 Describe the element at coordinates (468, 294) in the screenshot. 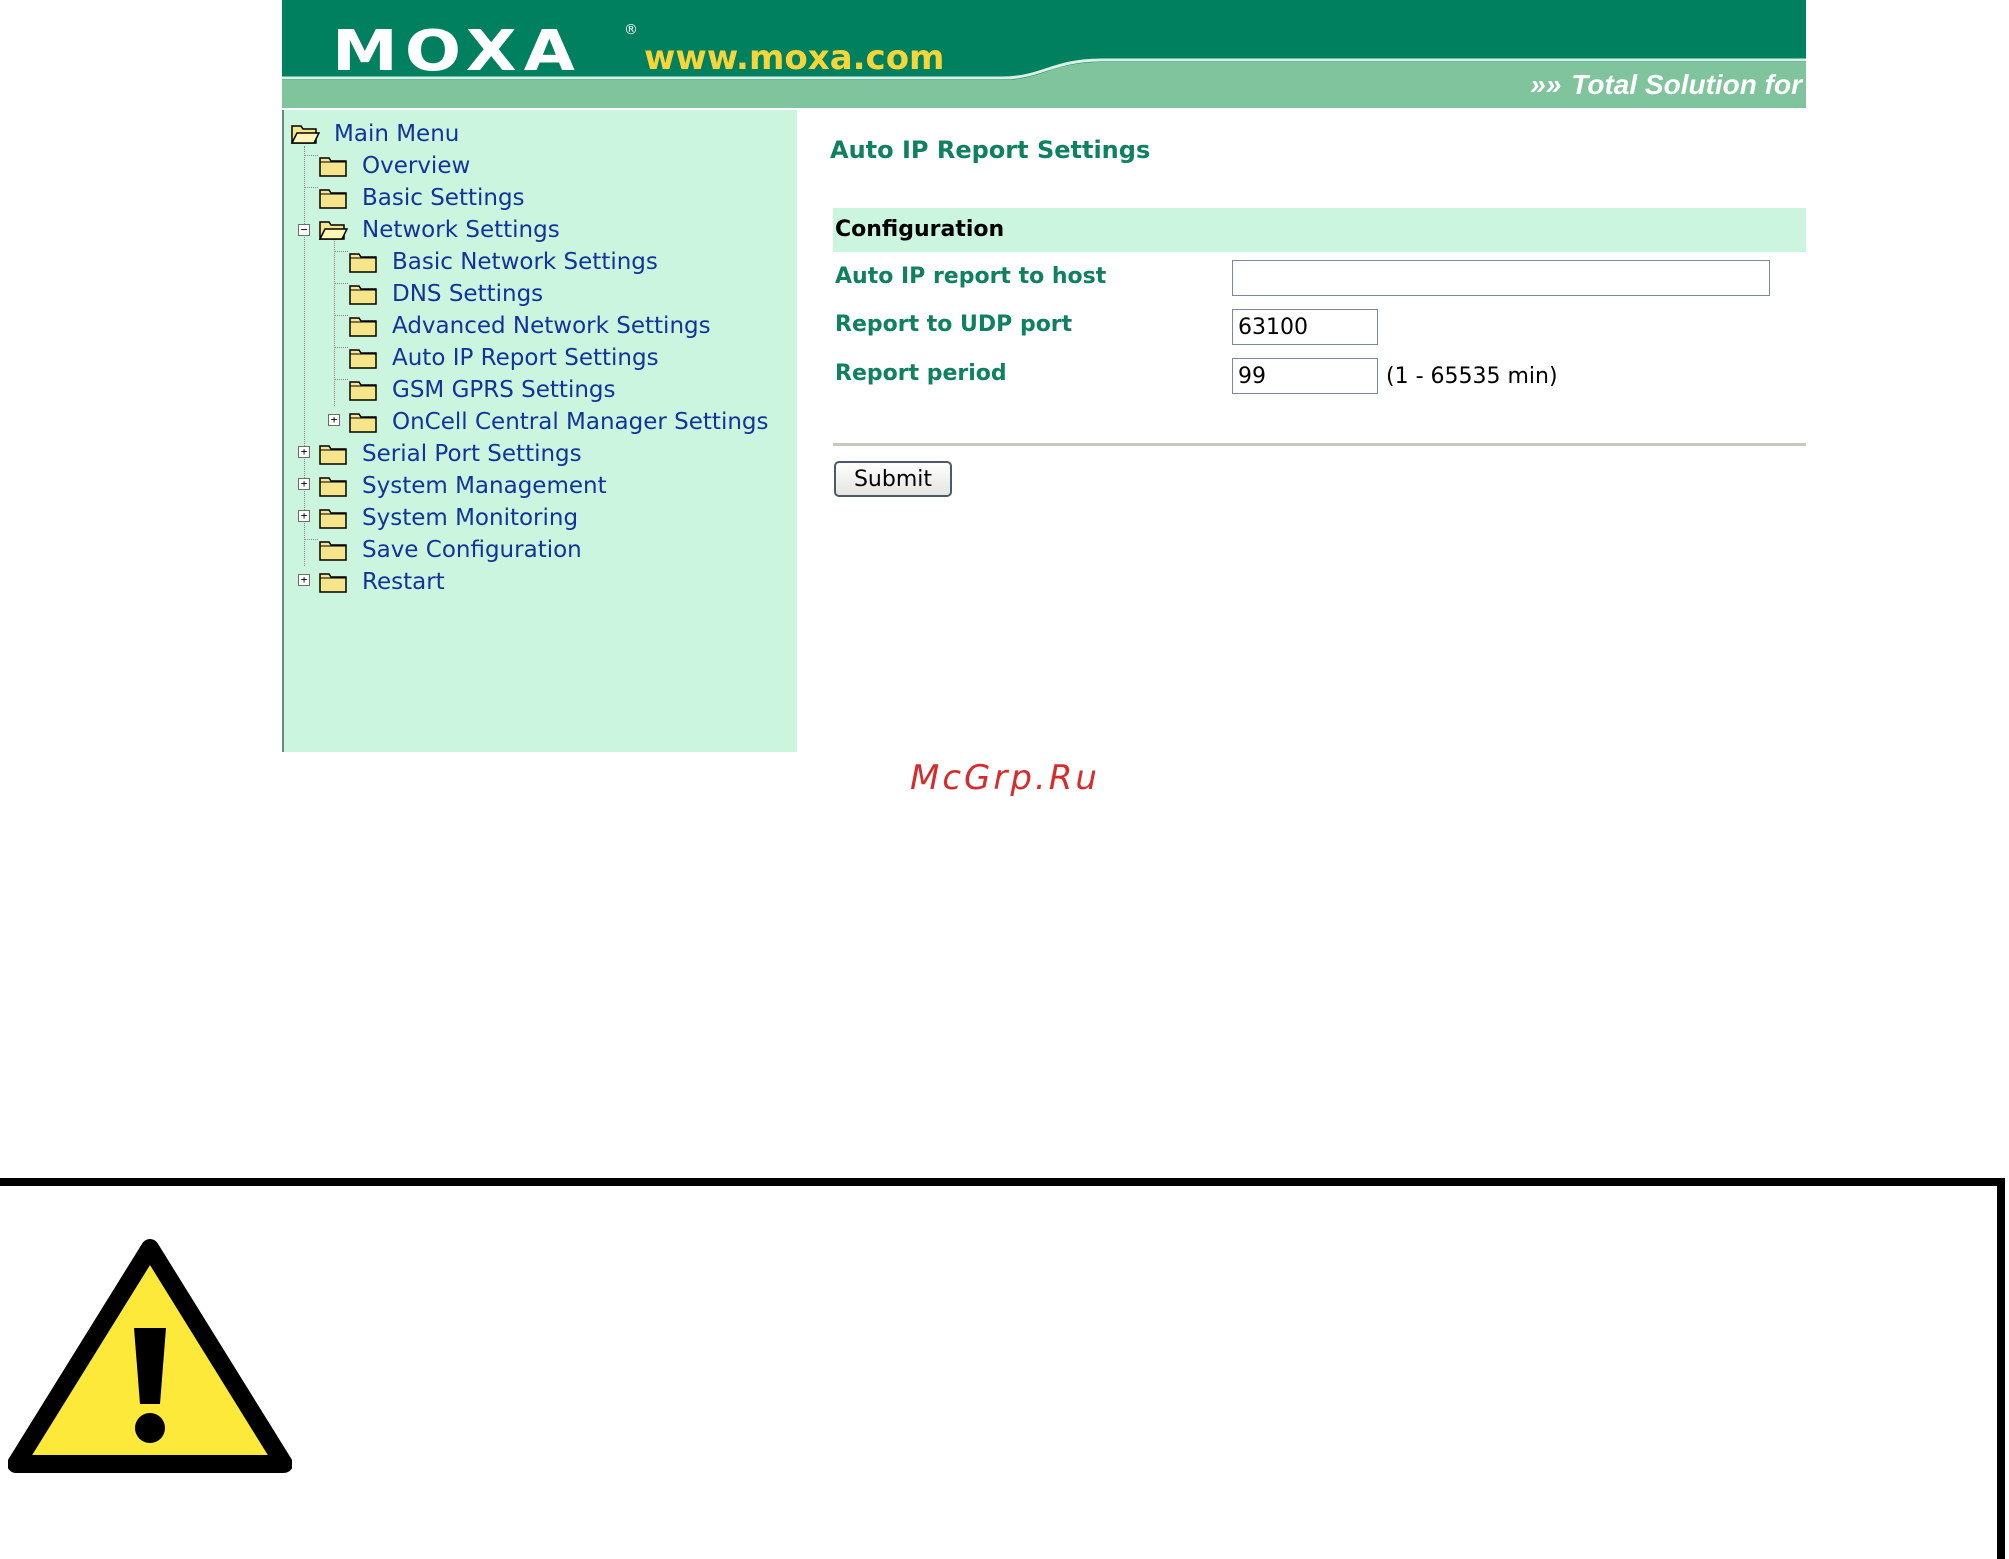

I see `sidebar-item-label: DNS Settings` at that location.